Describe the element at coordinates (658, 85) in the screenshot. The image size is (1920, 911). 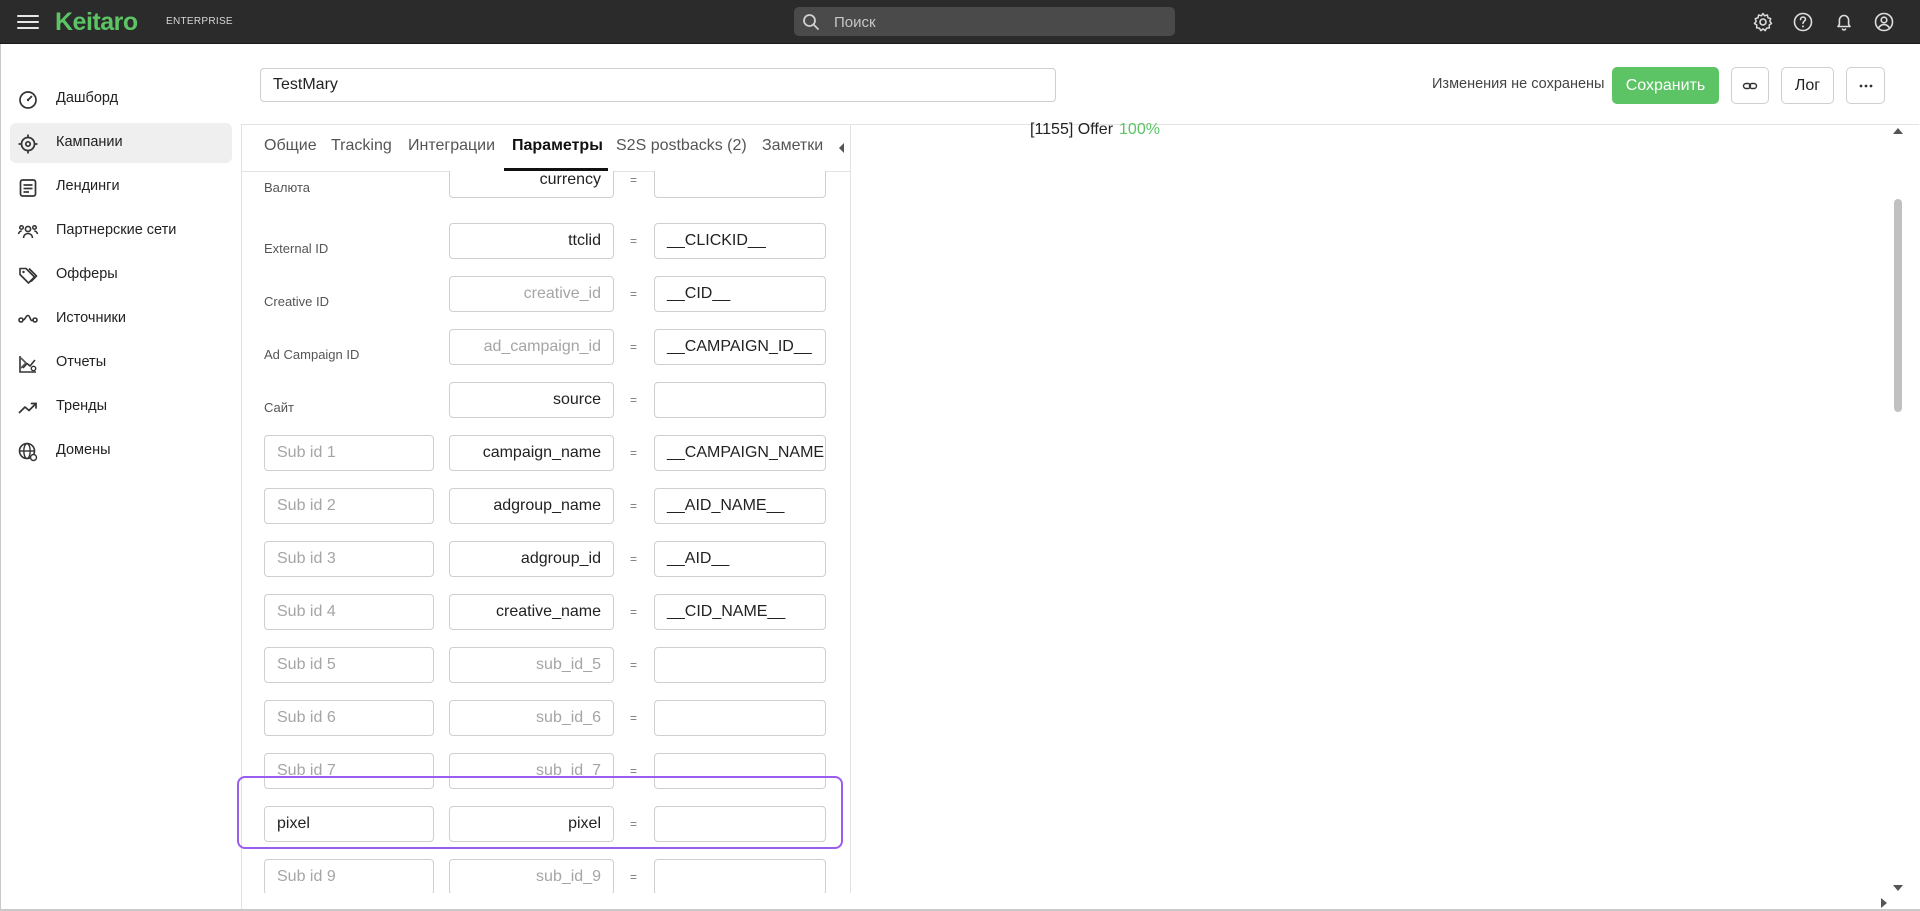
I see `campaign-name-input` at that location.